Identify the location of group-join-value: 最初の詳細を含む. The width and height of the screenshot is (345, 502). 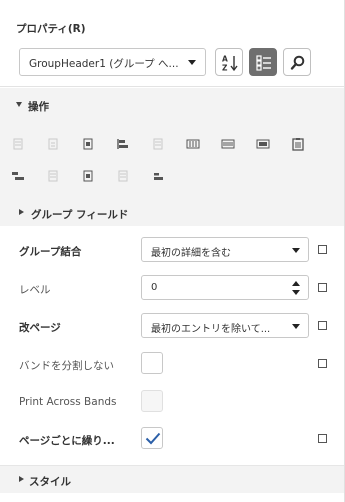
(191, 253).